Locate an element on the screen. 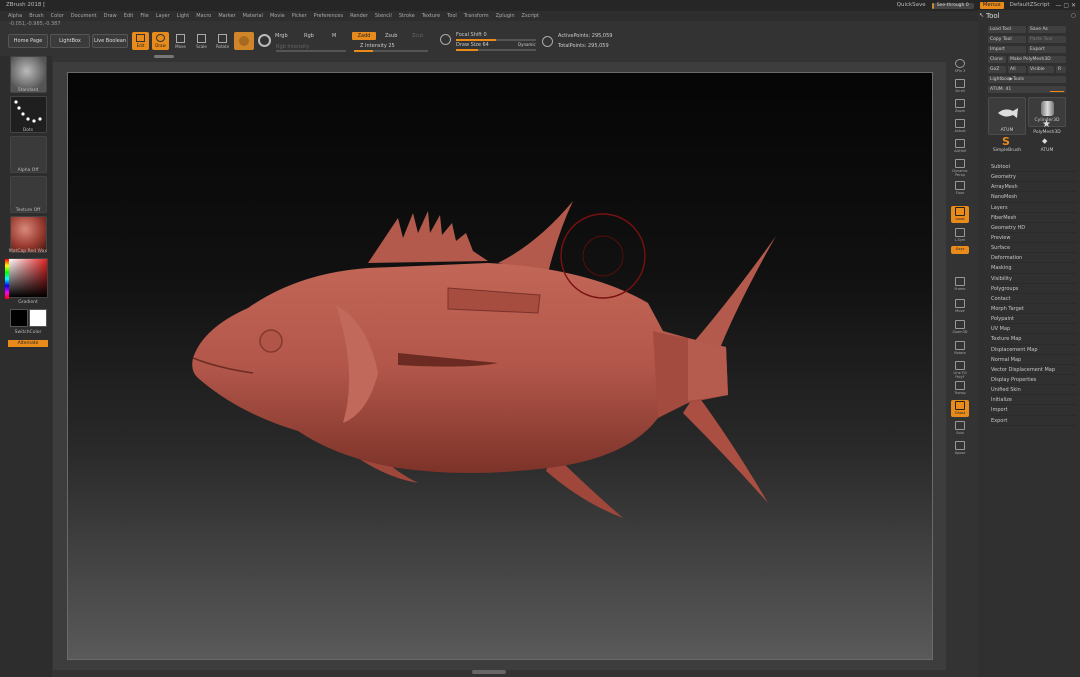 The width and height of the screenshot is (1080, 677). menu-zscript: Zscript is located at coordinates (530, 16).